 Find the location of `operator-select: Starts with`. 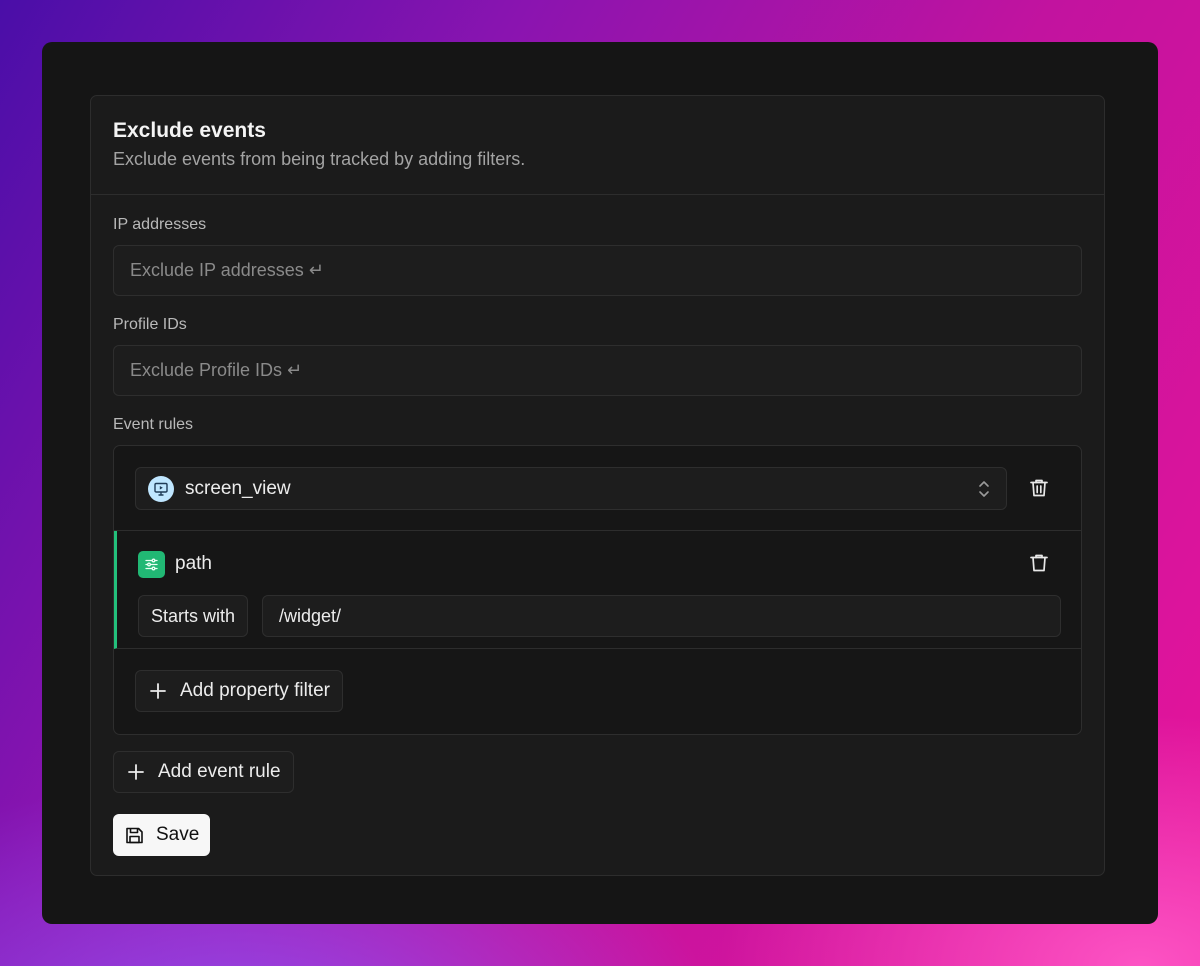

operator-select: Starts with is located at coordinates (193, 616).